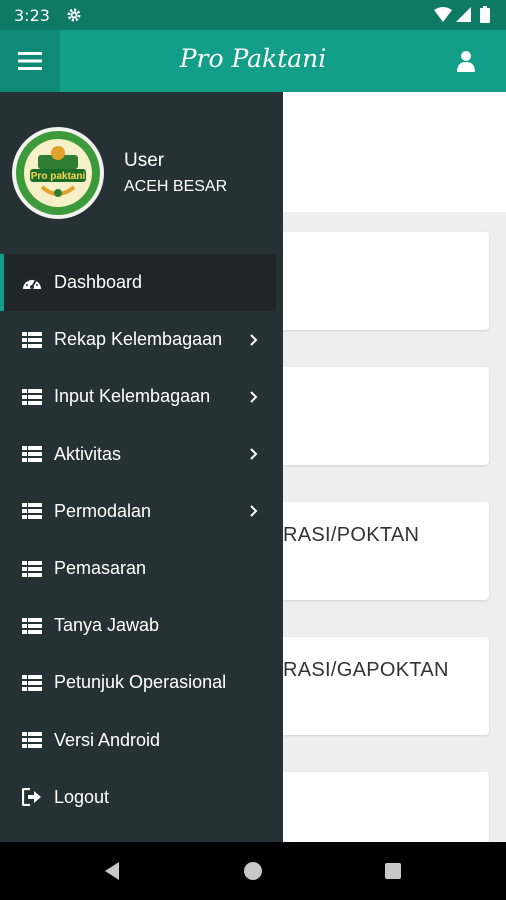 Image resolution: width=506 pixels, height=900 pixels. I want to click on recent-apps-icon, so click(393, 871).